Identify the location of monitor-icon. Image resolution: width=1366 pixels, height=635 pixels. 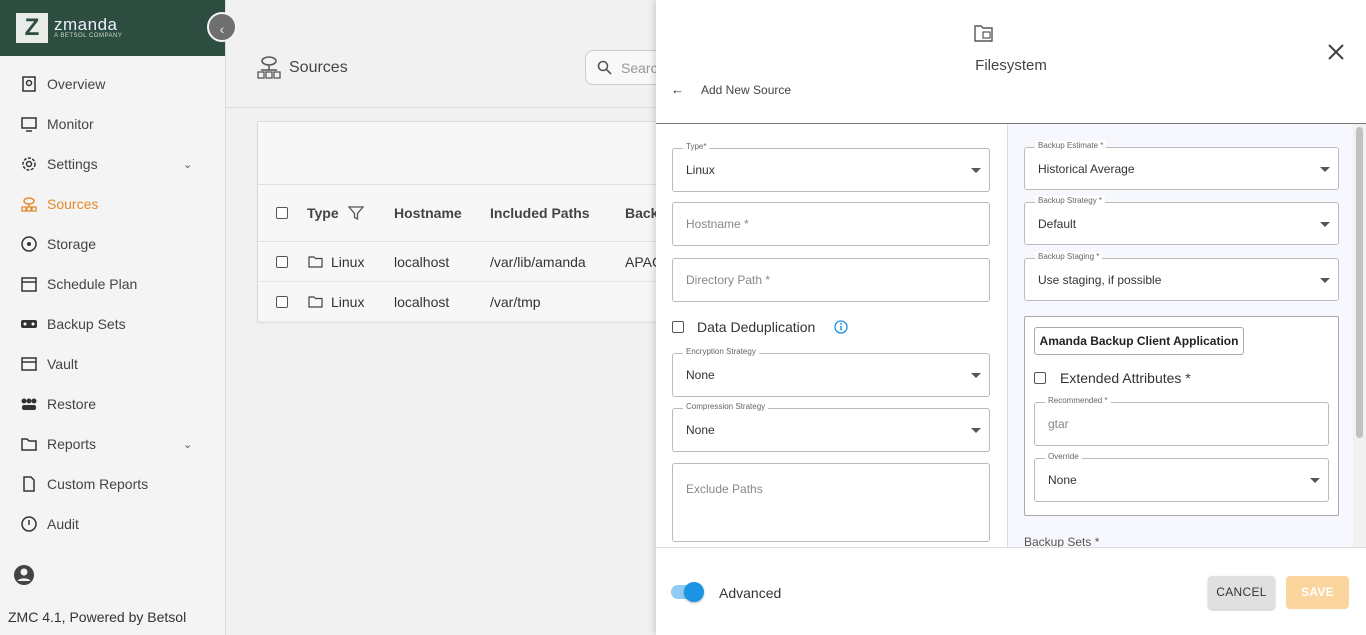
(29, 124).